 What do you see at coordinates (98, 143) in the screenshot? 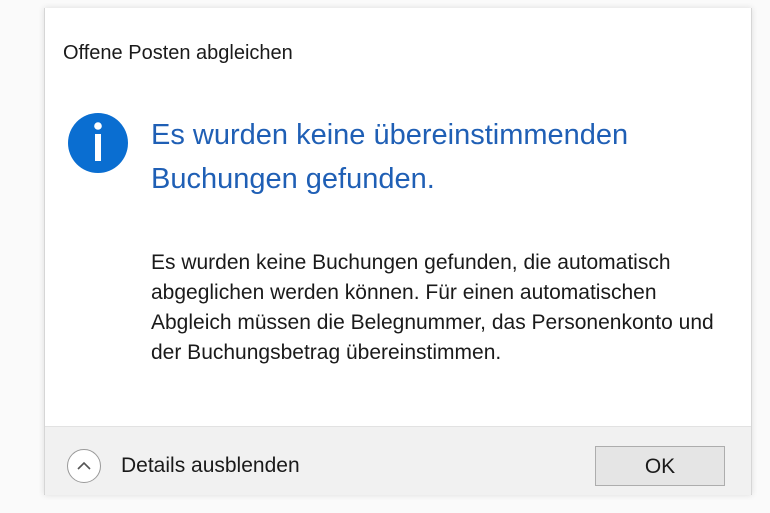
I see `info-icon` at bounding box center [98, 143].